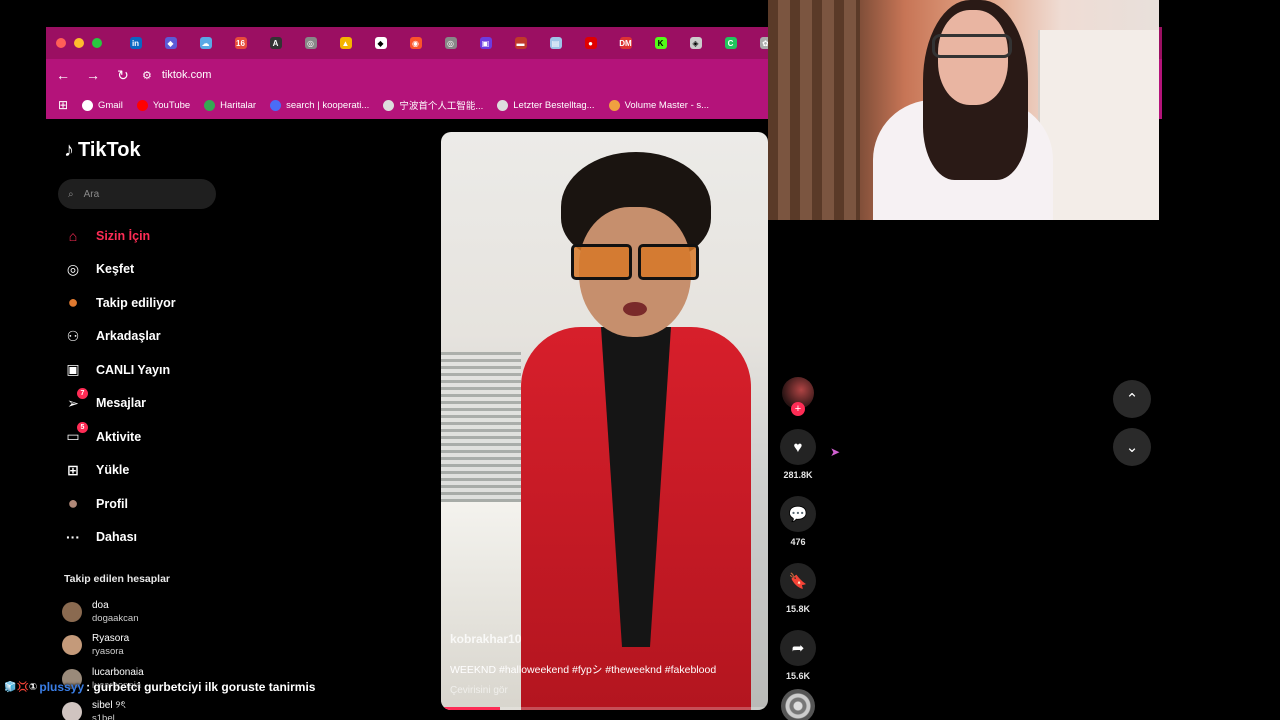 This screenshot has width=1280, height=720. I want to click on account-name: Ryasora, so click(111, 639).